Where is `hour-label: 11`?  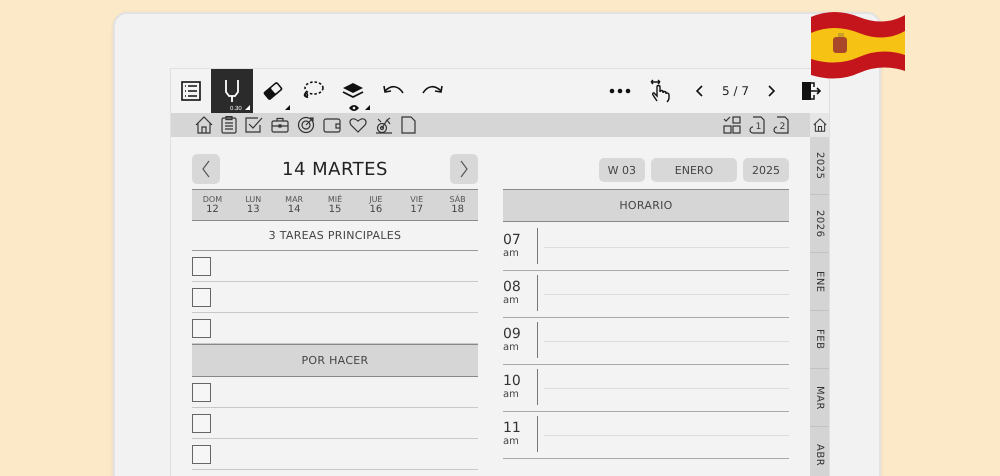
hour-label: 11 is located at coordinates (512, 428).